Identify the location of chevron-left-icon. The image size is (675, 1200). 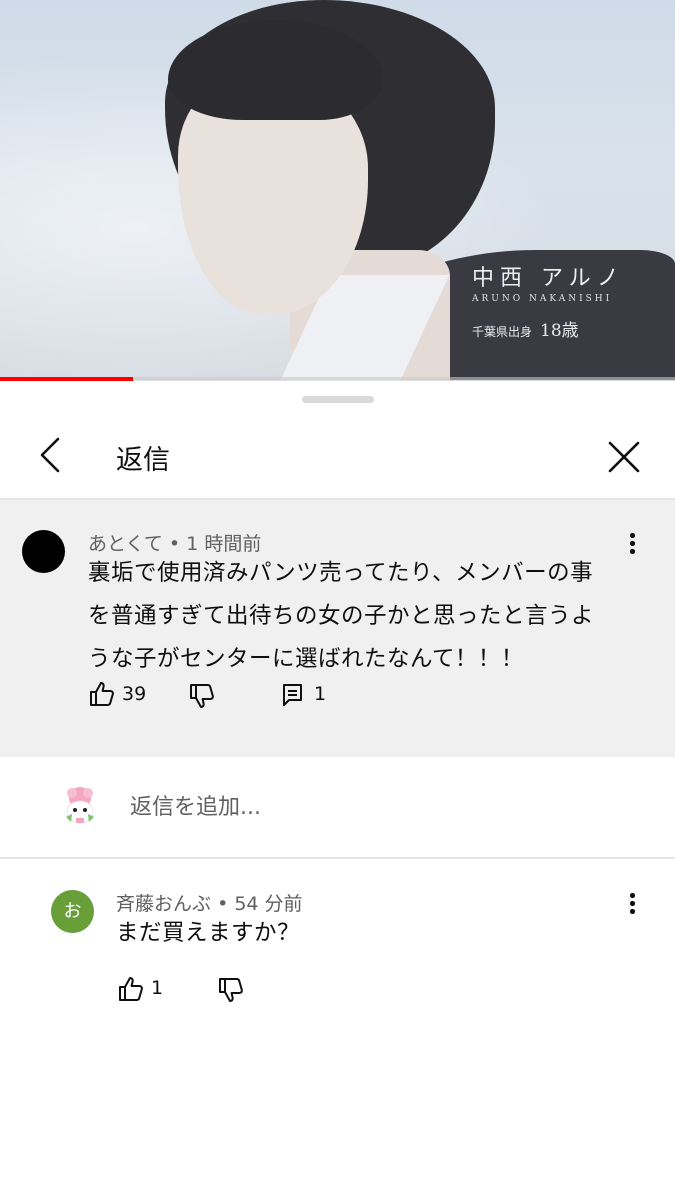
(50, 455).